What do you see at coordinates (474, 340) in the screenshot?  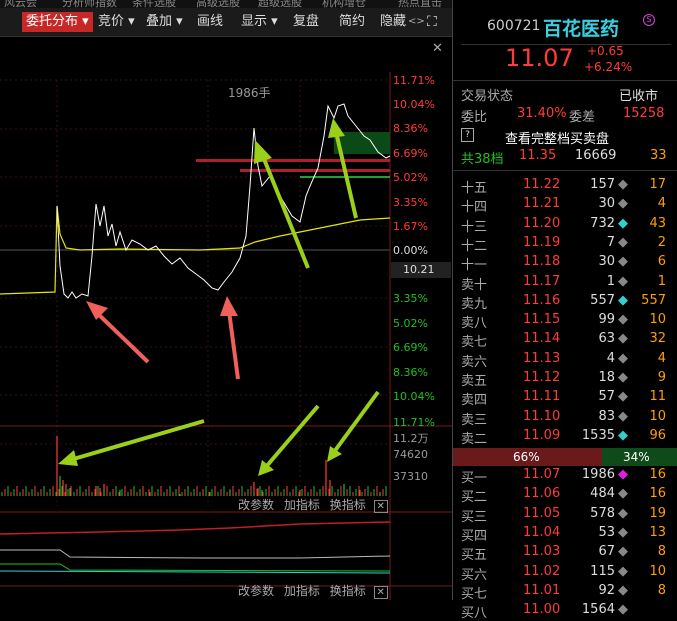 I see `ask-level-label: 卖七` at bounding box center [474, 340].